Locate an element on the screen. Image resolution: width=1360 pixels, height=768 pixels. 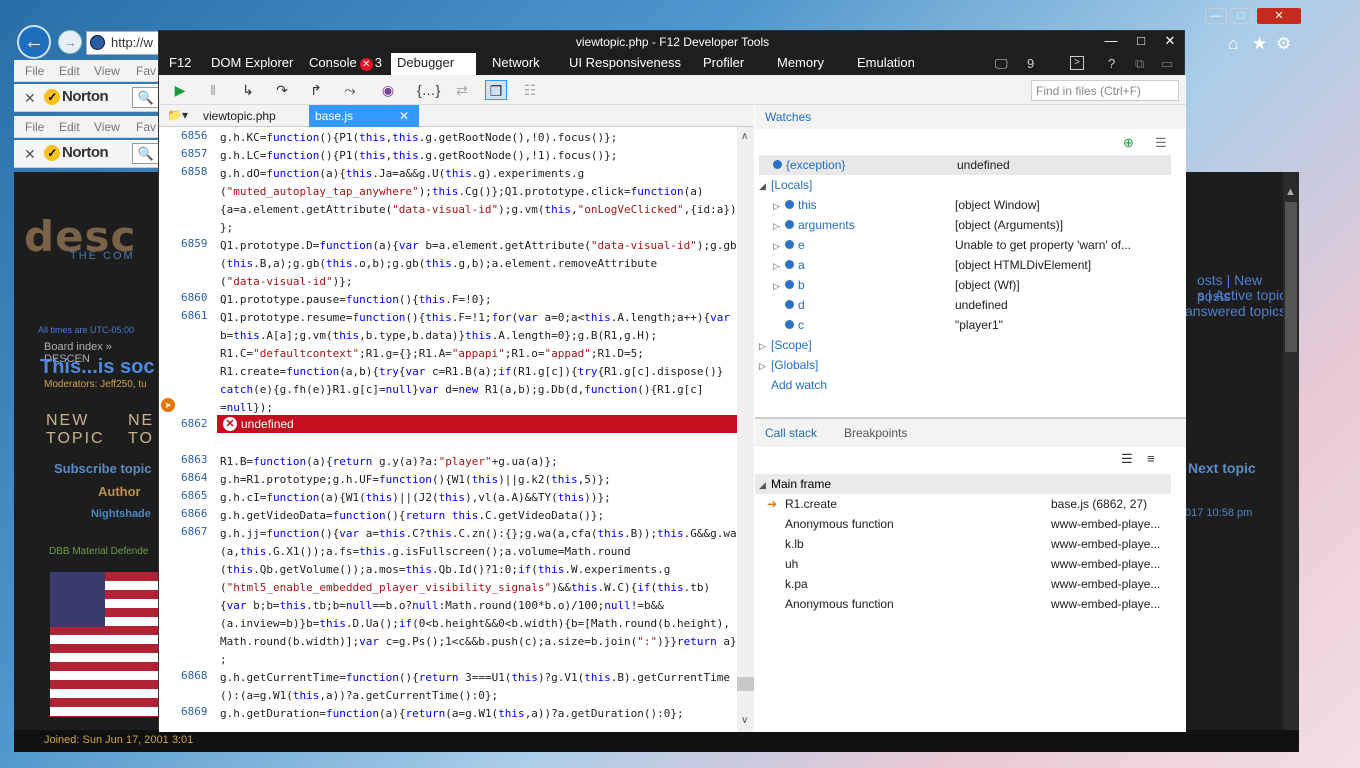
tab-debugger: Debugger‖ is located at coordinates (433, 72).